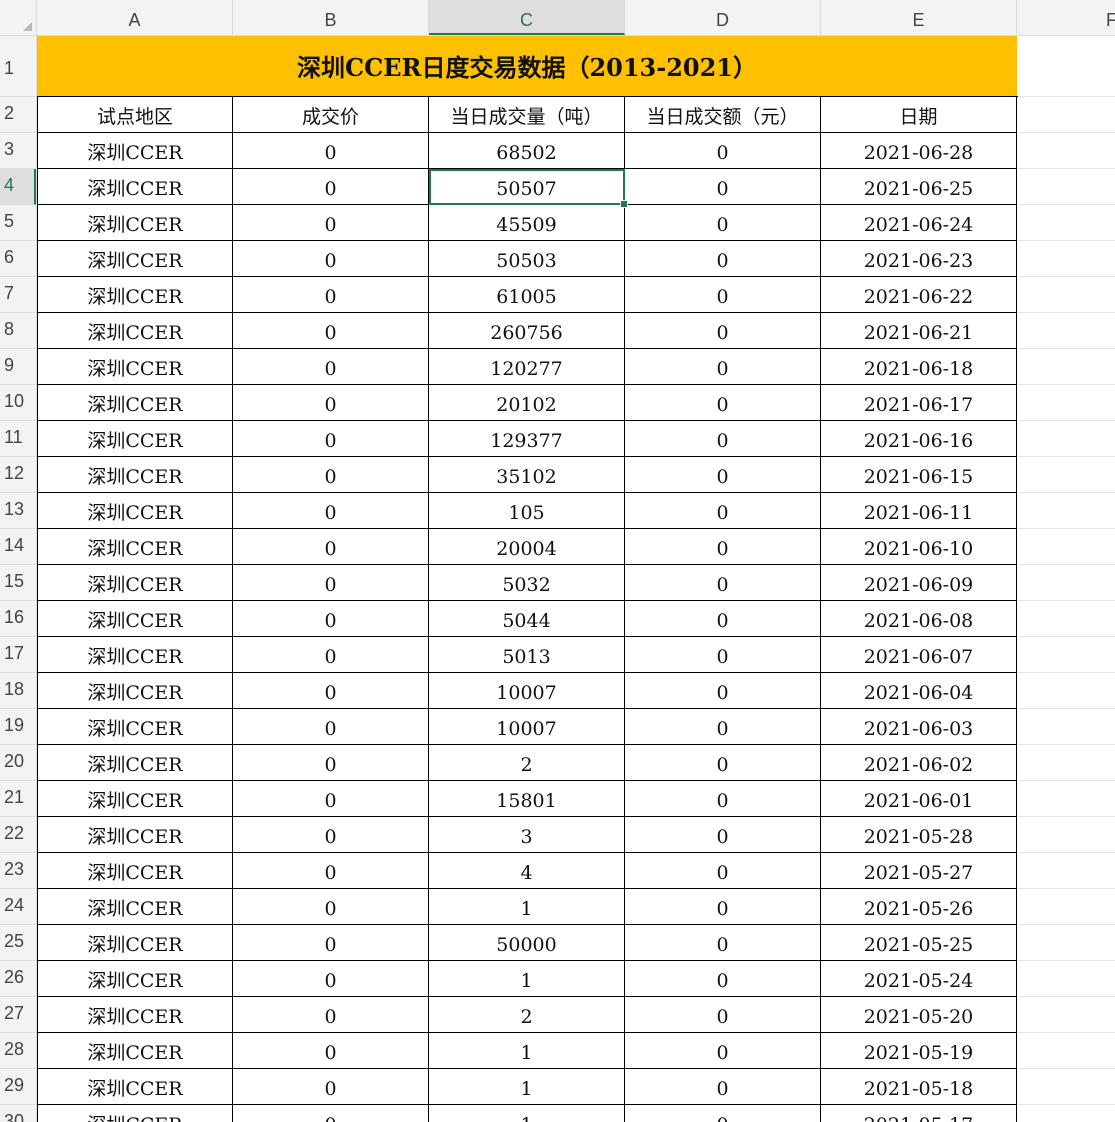  What do you see at coordinates (18, 871) in the screenshot?
I see `row-header-23: 23` at bounding box center [18, 871].